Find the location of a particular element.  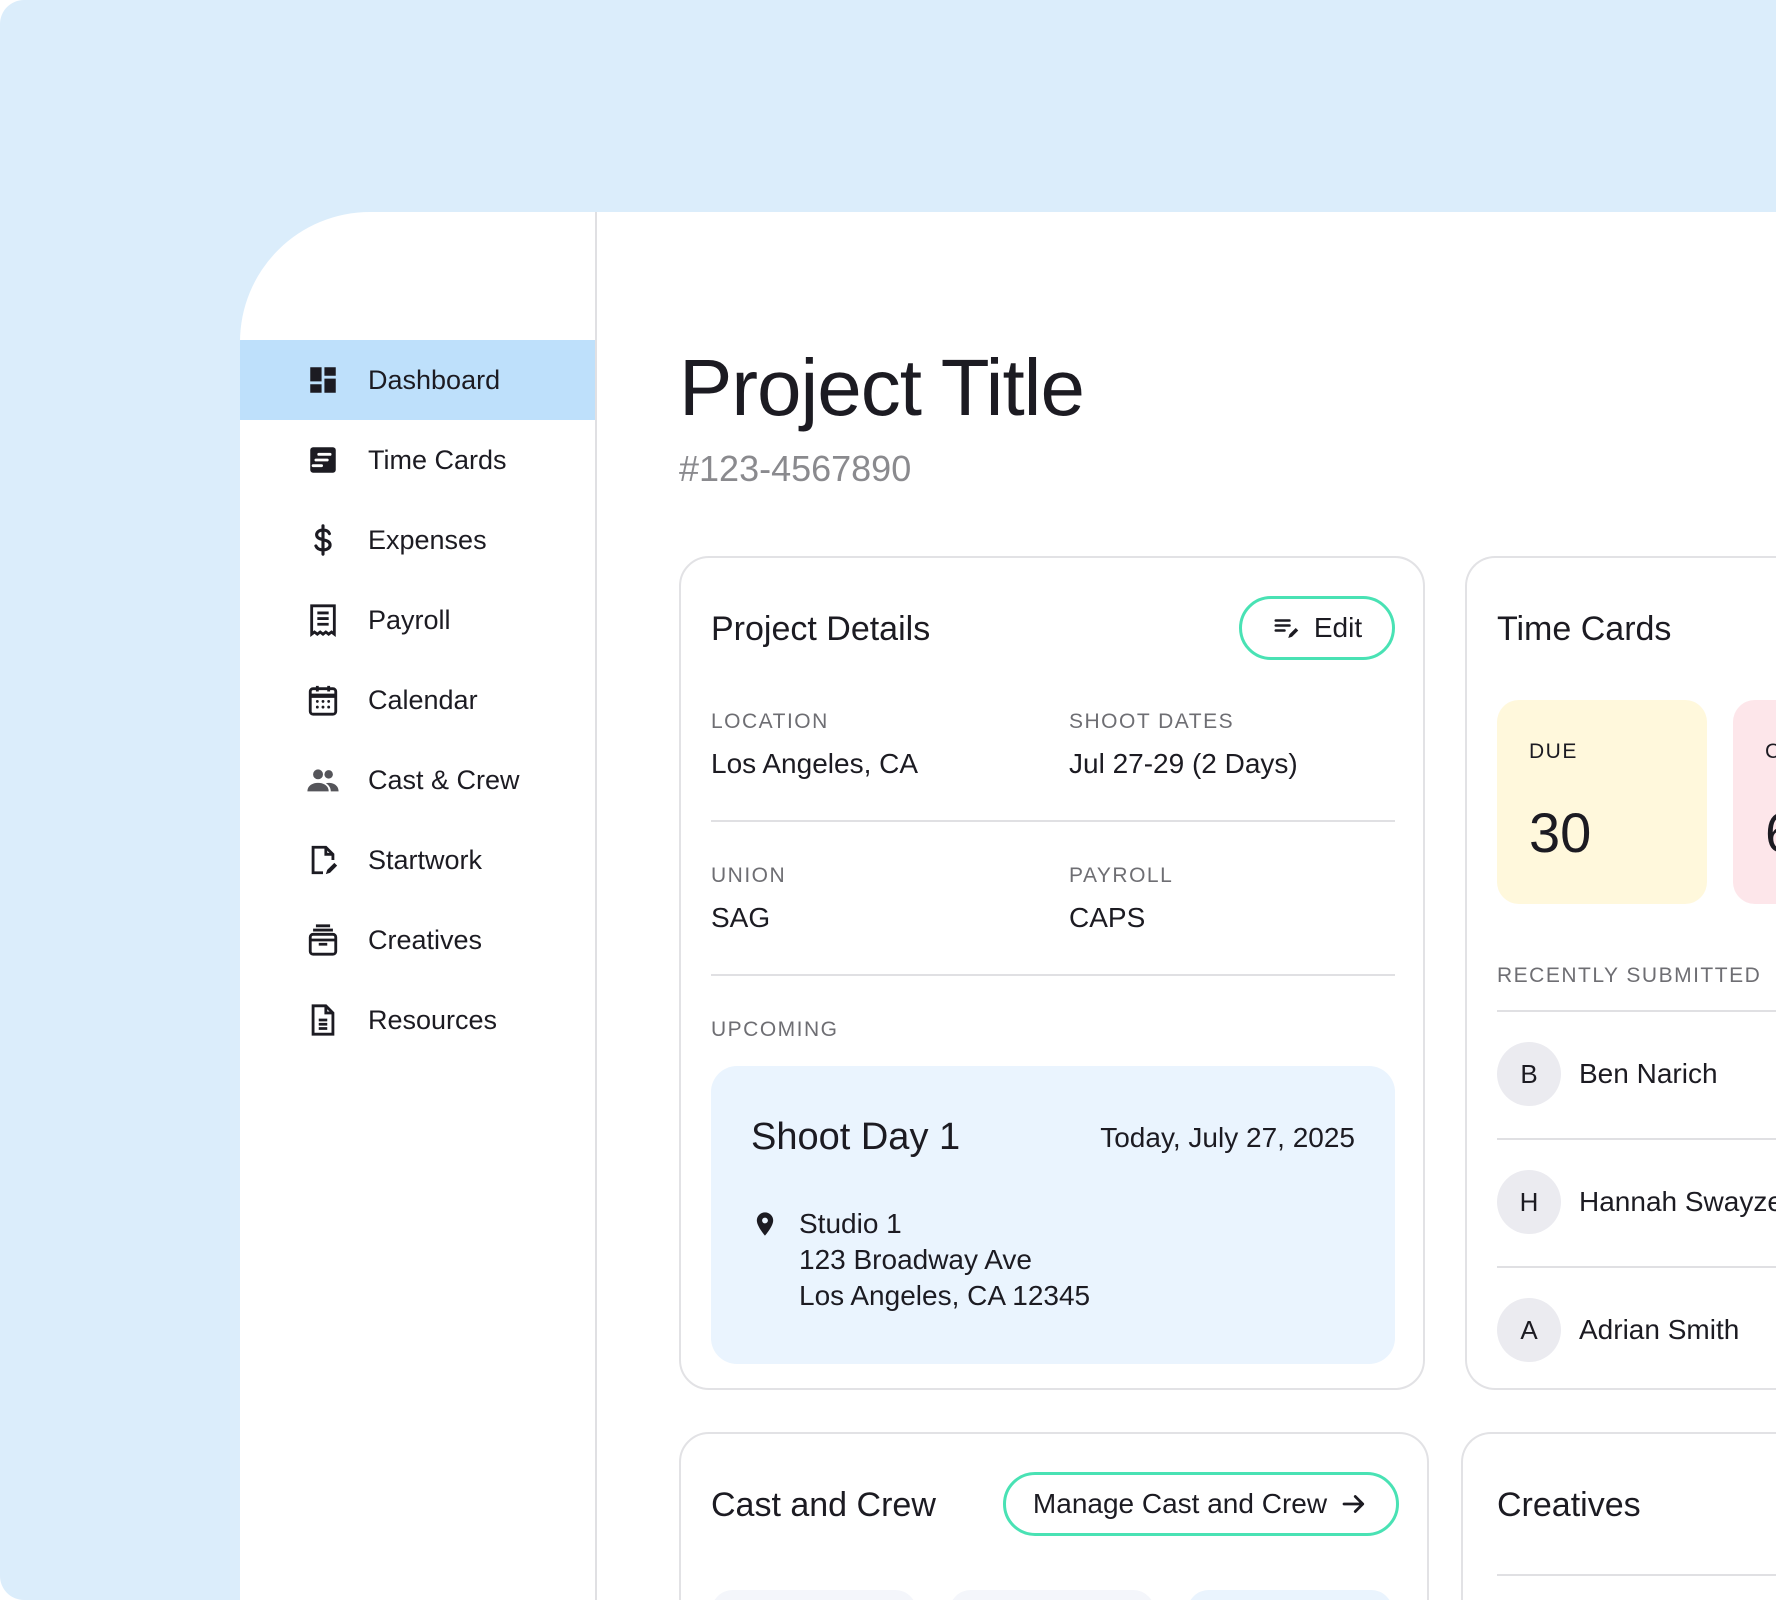

sidebar-item-creatives: Creatives is located at coordinates (417, 940).